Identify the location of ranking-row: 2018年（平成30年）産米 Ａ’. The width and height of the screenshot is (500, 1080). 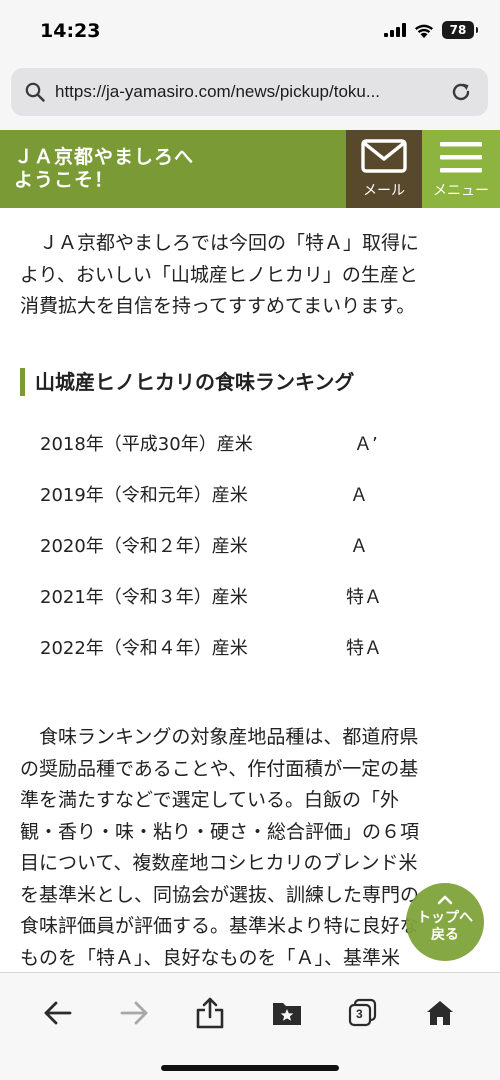
(260, 445).